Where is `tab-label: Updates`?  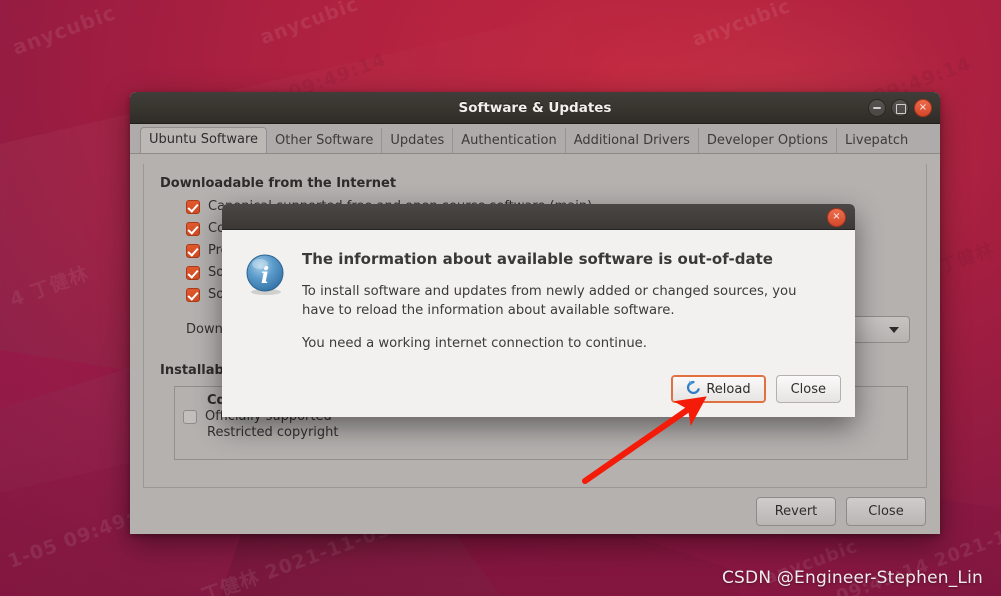 tab-label: Updates is located at coordinates (417, 140).